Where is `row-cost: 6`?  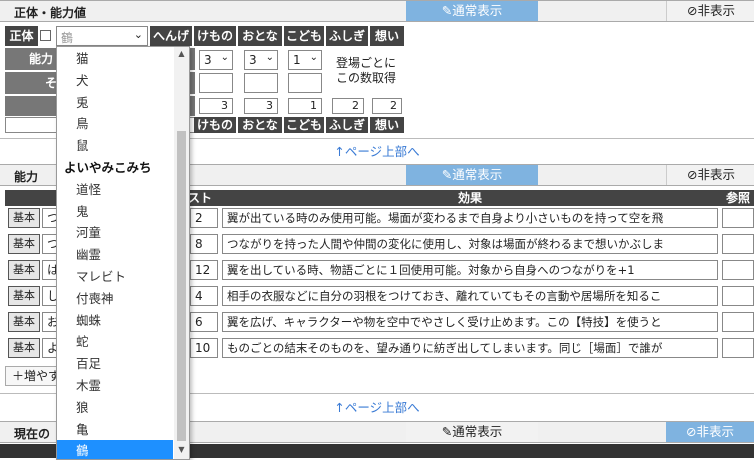 row-cost: 6 is located at coordinates (204, 322).